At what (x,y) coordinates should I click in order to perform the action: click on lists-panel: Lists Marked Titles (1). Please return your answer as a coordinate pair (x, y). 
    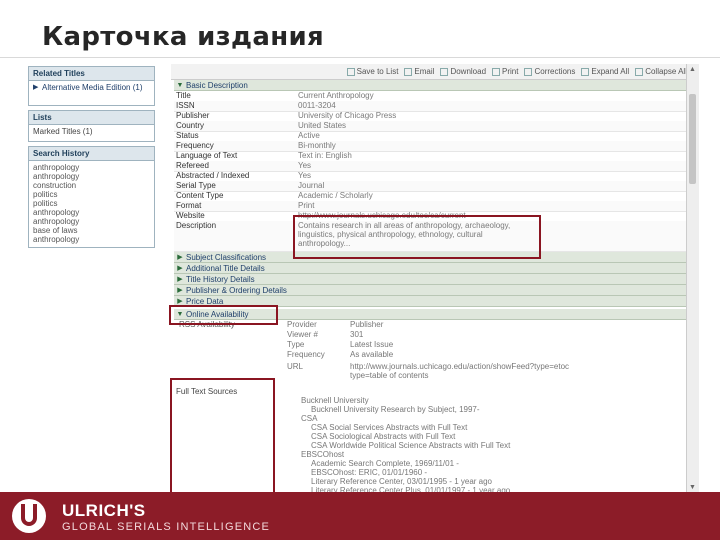
    Looking at the image, I should click on (91, 126).